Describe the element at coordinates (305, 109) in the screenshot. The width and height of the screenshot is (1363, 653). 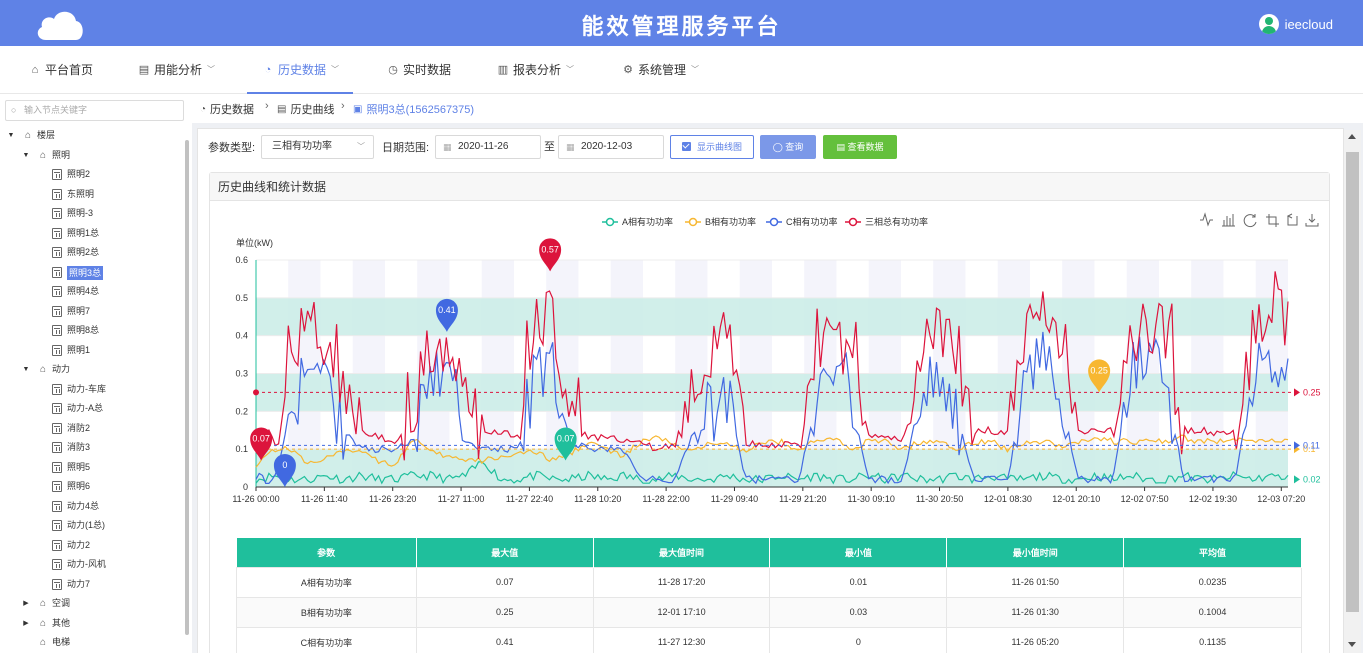
I see `breadcrumb-history-curve: ▤ 历史曲线` at that location.